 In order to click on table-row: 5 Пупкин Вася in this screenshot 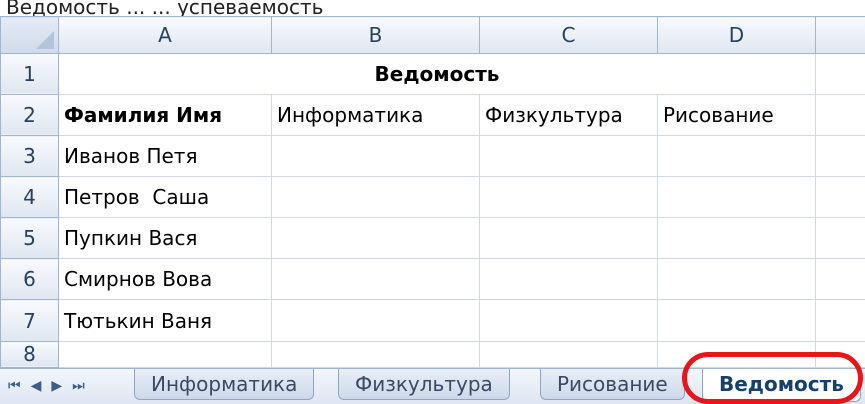, I will do `click(433, 238)`.